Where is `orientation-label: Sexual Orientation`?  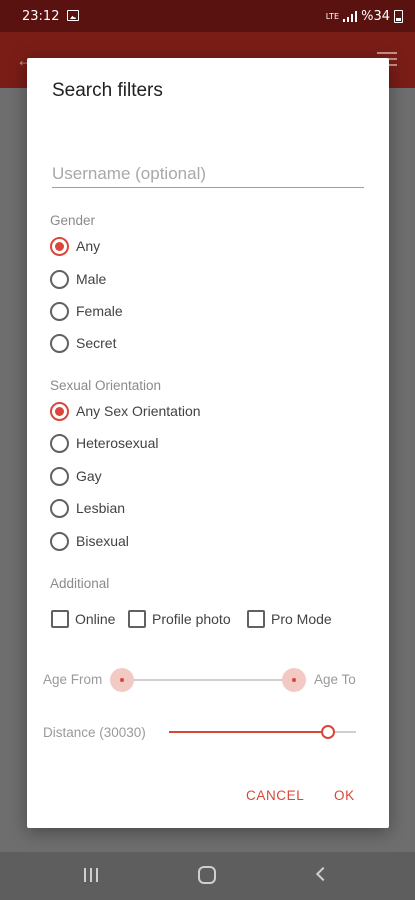
orientation-label: Sexual Orientation is located at coordinates (106, 385).